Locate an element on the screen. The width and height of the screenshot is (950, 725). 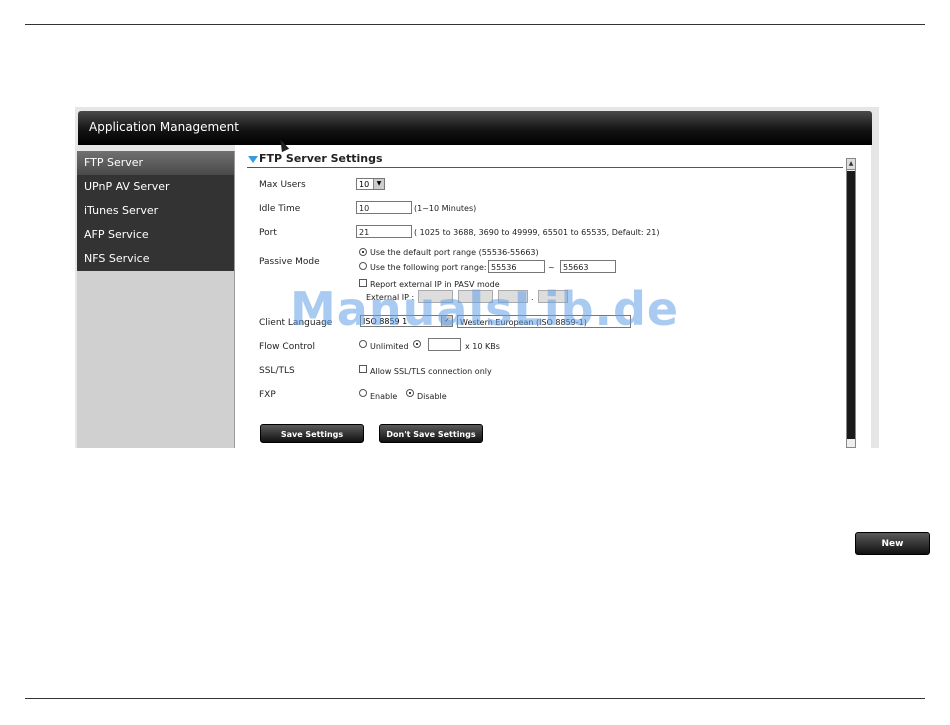
port-range-from-input: 55536 is located at coordinates (516, 266).